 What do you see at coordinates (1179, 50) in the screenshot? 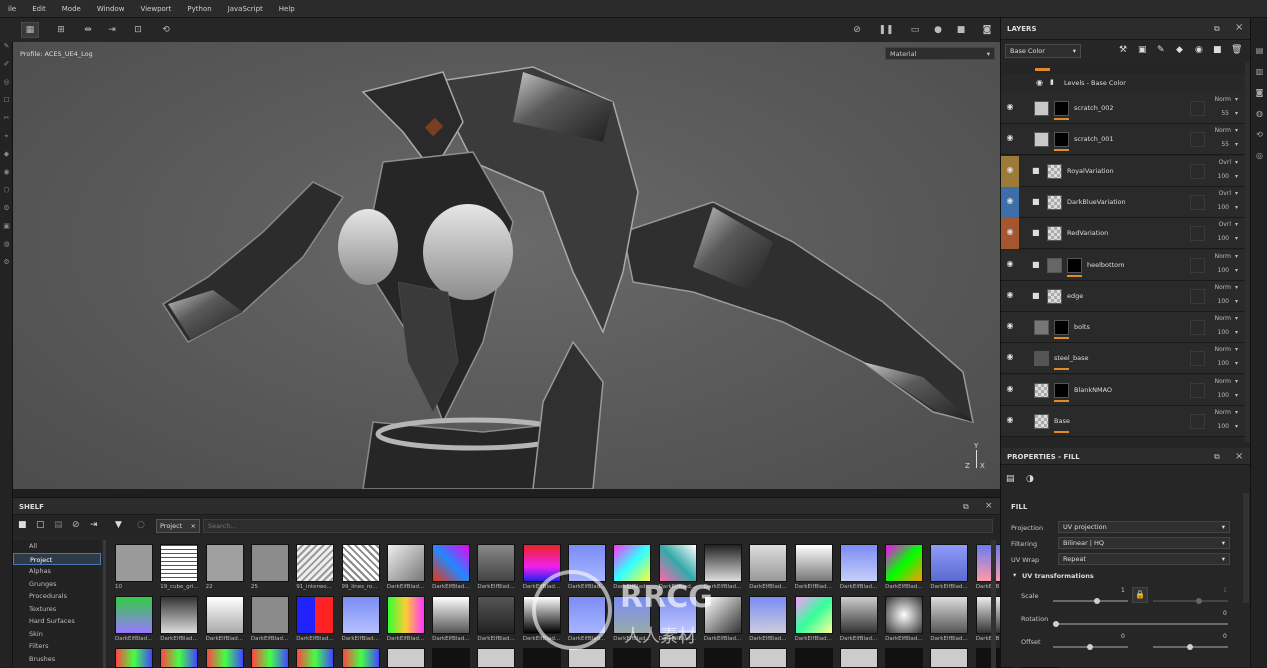
I see `add-fill-layer-icon: ◆` at bounding box center [1179, 50].